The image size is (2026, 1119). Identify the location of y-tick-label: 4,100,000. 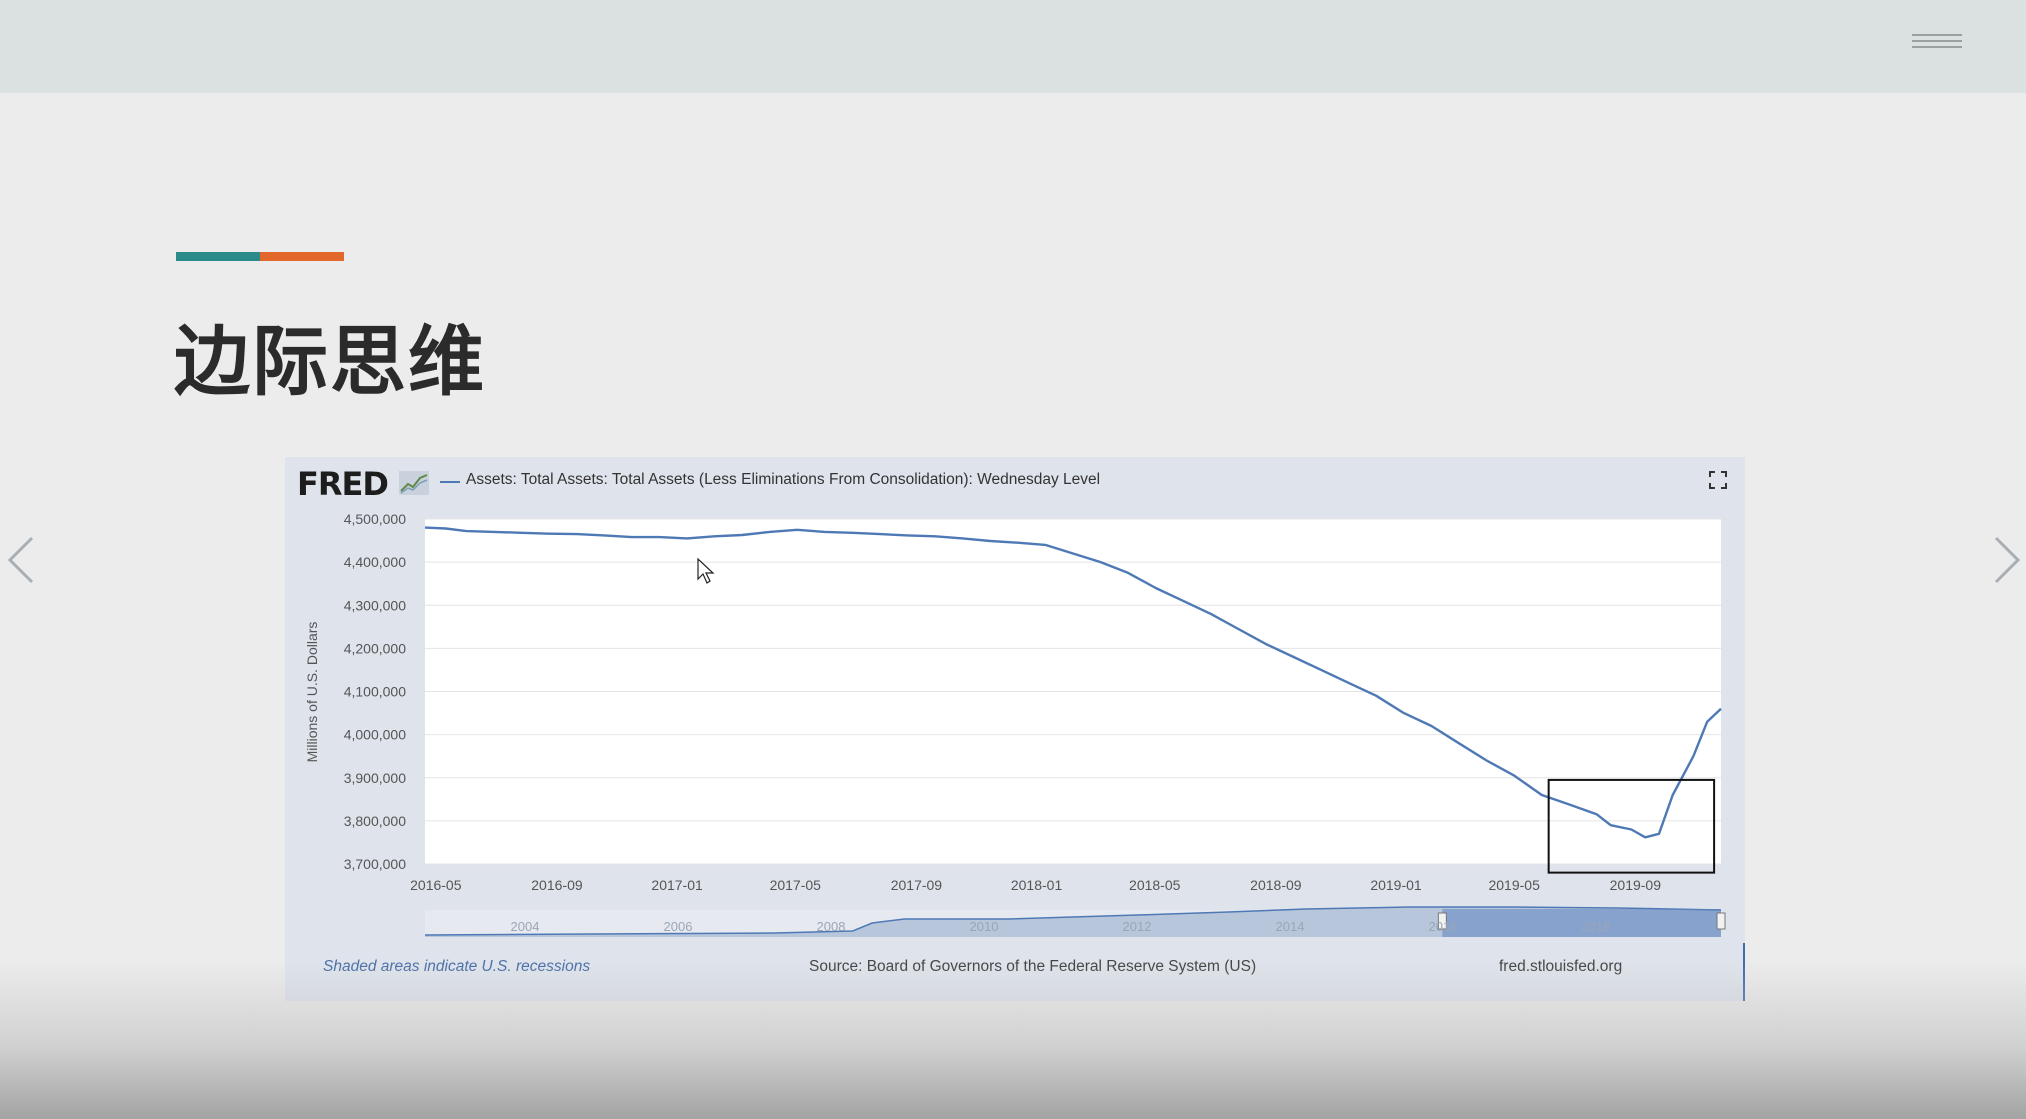
(375, 692).